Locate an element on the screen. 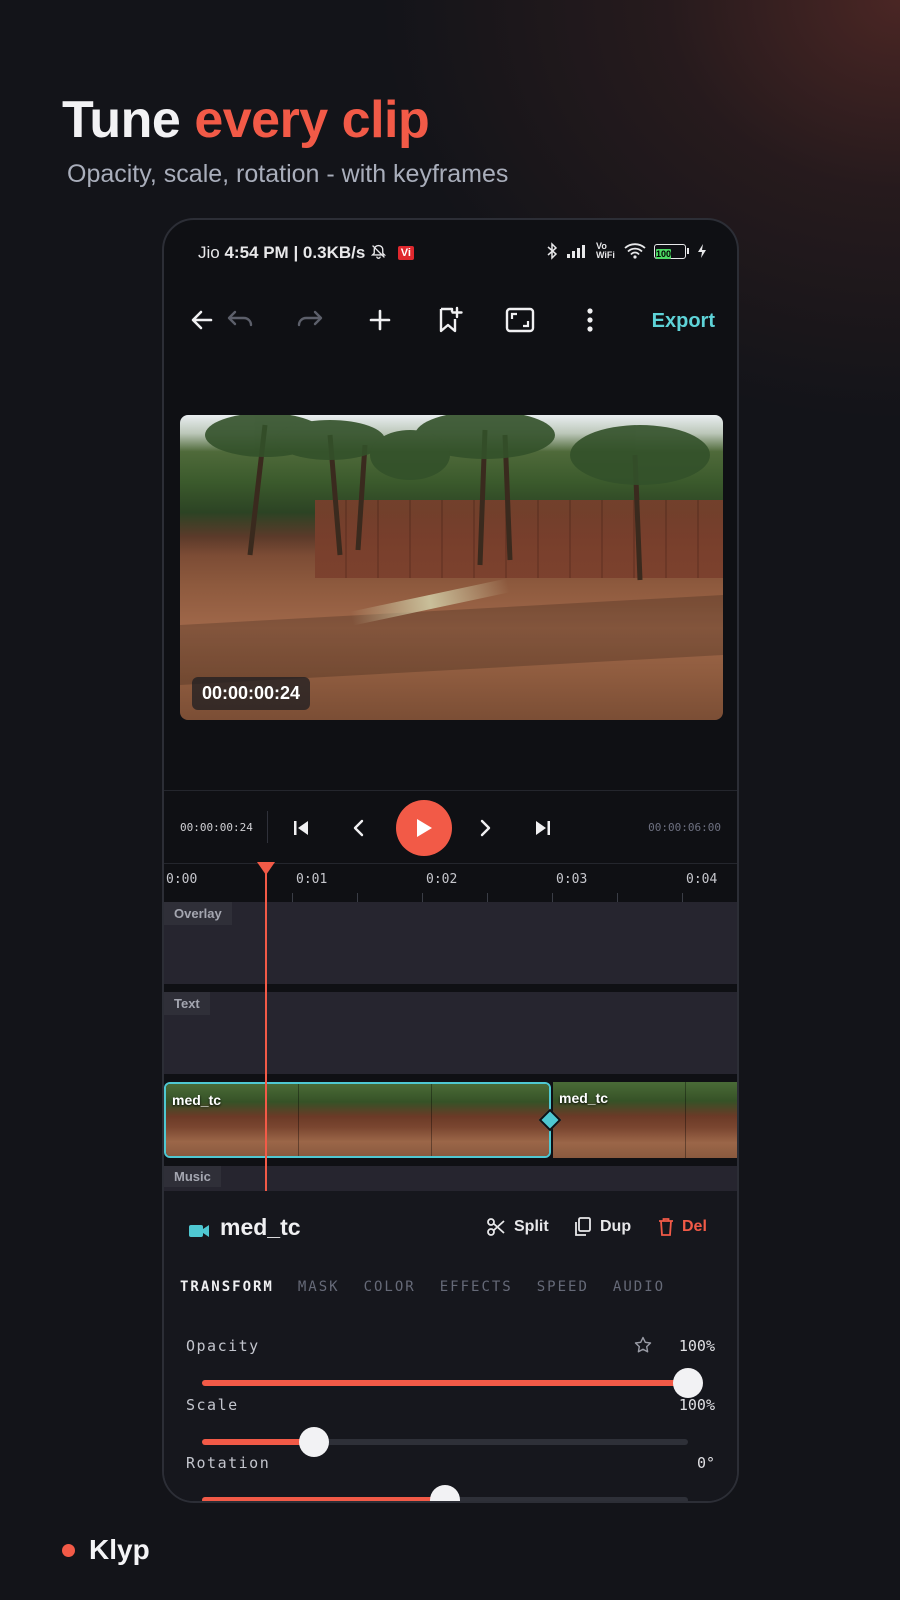  bookmark-add-icon is located at coordinates (451, 319).